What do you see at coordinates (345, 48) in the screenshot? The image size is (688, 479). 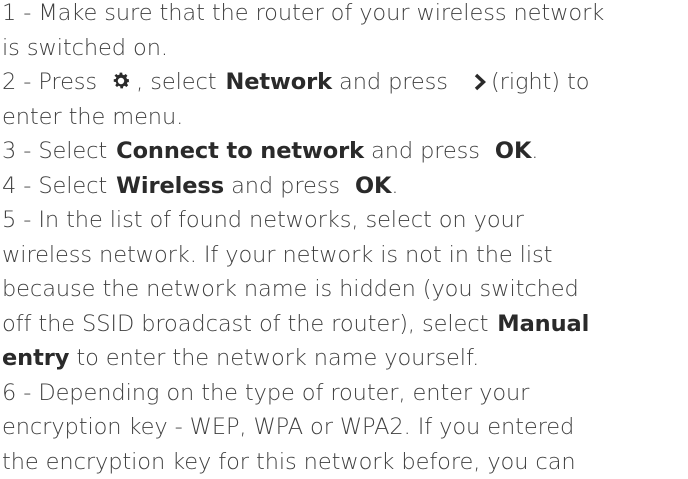 I see `step-1-line-2: is switched on.` at bounding box center [345, 48].